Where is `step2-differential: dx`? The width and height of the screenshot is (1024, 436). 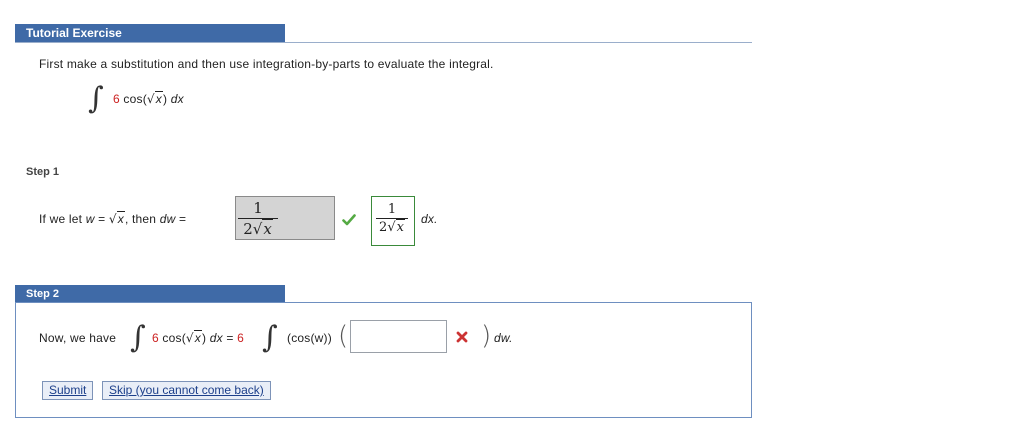 step2-differential: dx is located at coordinates (216, 338).